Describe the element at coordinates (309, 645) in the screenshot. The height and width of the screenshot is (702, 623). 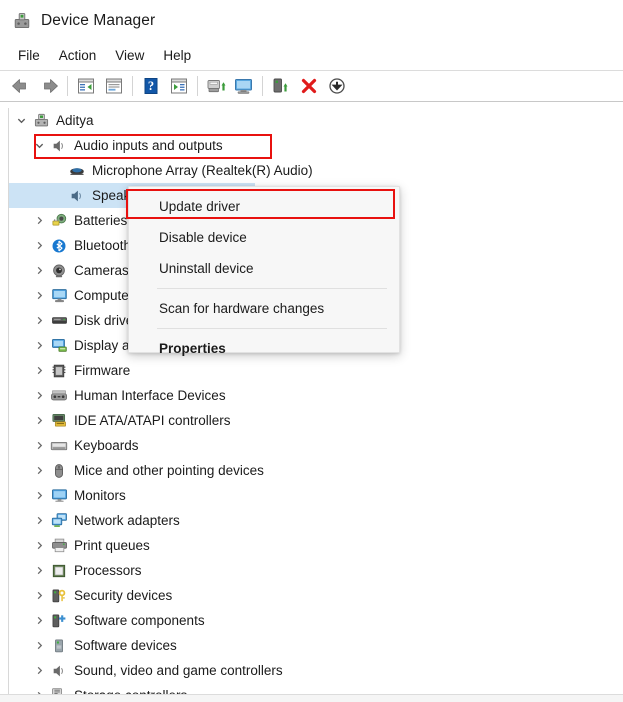
I see `tree-row-software-devices: Software devices` at that location.